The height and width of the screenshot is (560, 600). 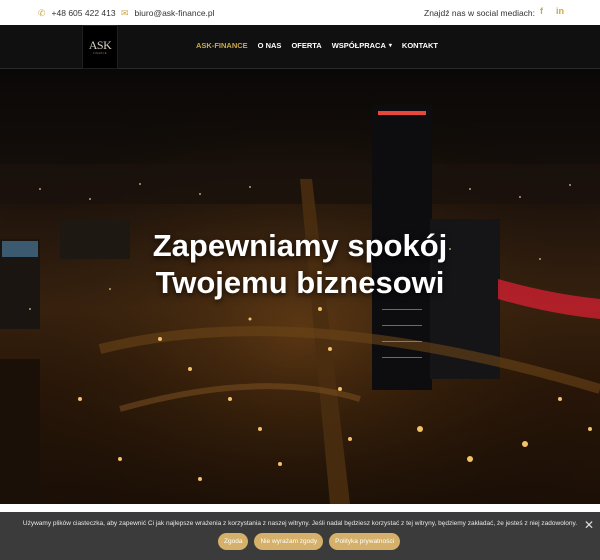 I want to click on nav-label: WSPÓŁPRACA, so click(x=358, y=45).